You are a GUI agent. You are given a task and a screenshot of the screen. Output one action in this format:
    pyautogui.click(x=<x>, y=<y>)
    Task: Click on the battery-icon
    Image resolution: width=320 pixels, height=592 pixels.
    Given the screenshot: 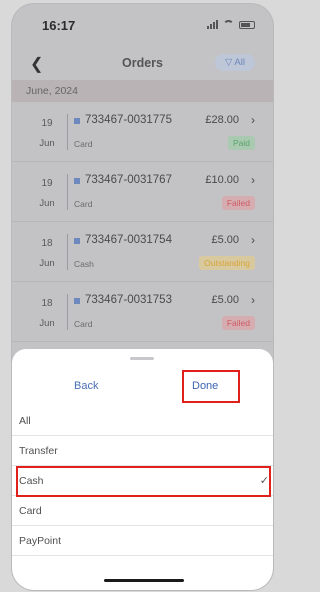 What is the action you would take?
    pyautogui.click(x=247, y=24)
    